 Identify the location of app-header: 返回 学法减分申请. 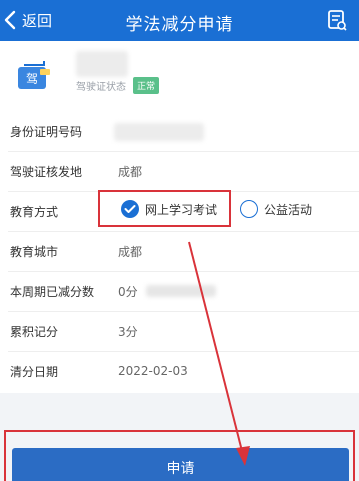
(179, 20).